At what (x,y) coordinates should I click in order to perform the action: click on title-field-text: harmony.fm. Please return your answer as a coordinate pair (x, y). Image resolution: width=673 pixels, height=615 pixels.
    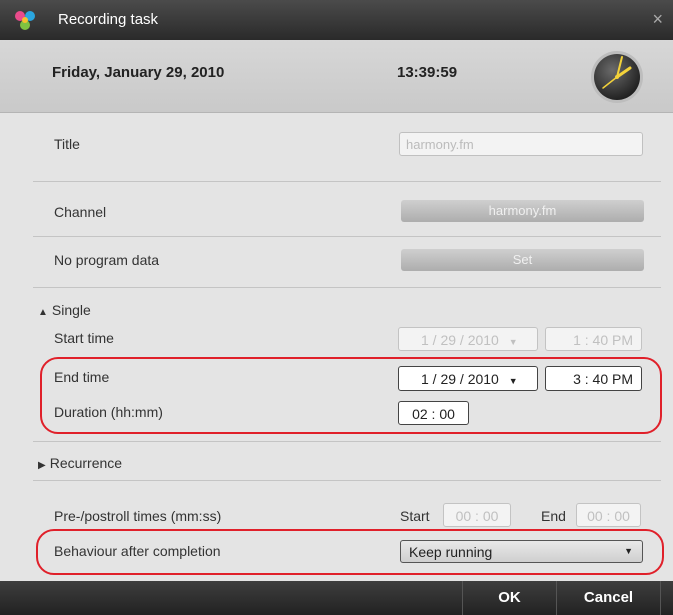
    Looking at the image, I should click on (440, 144).